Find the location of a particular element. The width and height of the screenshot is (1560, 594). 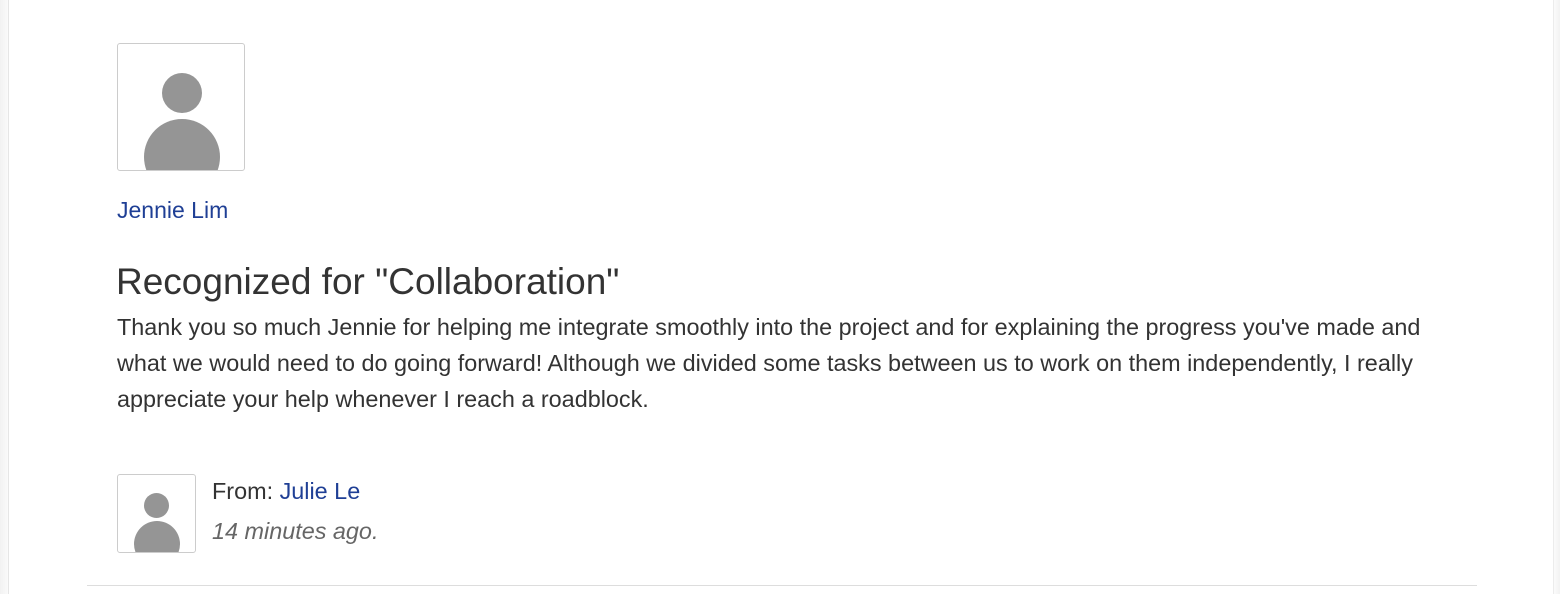

from-line: From: Julie Le is located at coordinates (286, 491).